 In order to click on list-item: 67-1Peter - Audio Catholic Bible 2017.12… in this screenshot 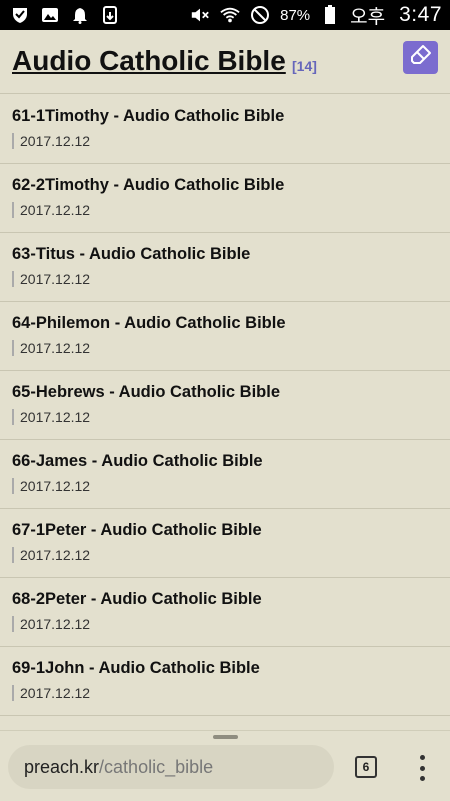, I will do `click(225, 543)`.